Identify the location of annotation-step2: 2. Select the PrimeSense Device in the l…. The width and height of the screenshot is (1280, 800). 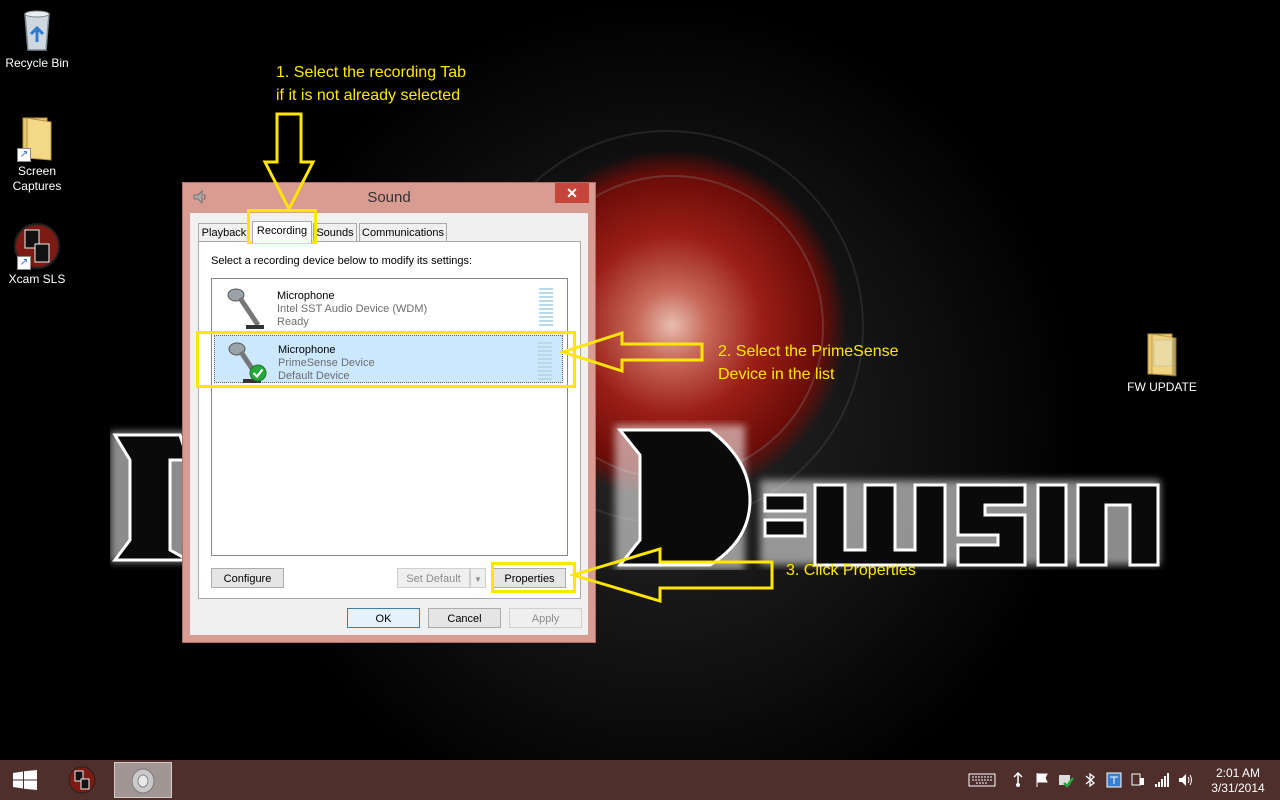
(808, 363).